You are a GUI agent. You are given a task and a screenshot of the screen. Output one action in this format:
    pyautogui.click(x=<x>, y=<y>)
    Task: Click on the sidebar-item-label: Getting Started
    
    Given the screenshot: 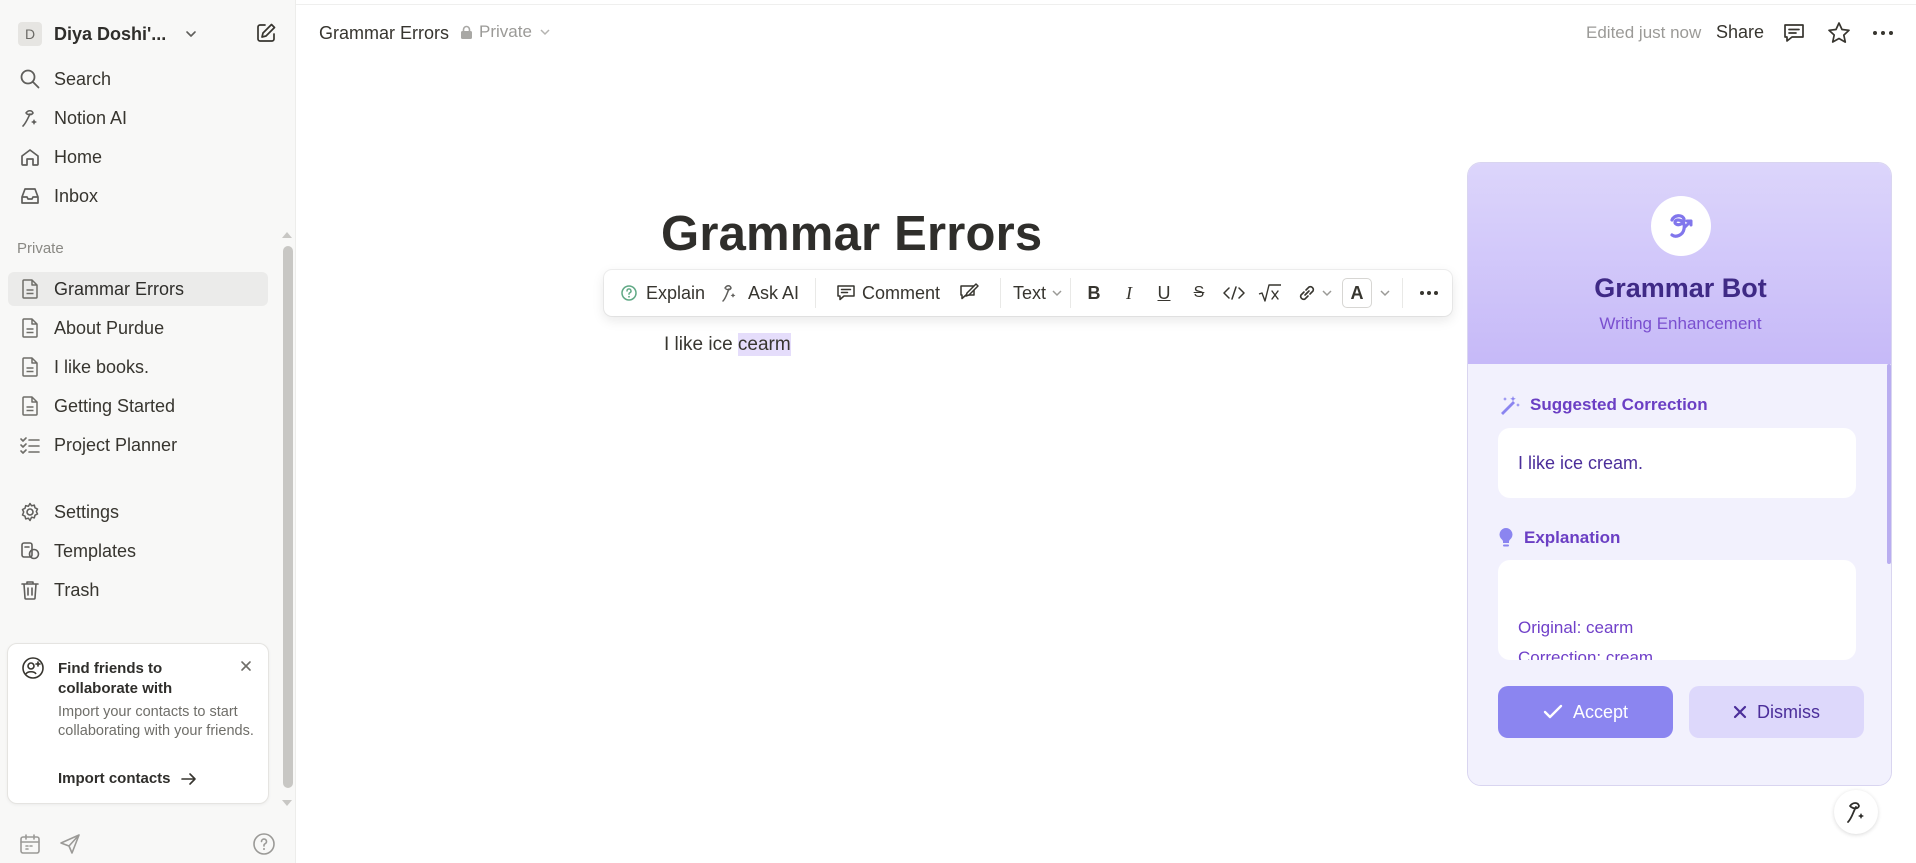 What is the action you would take?
    pyautogui.click(x=115, y=405)
    